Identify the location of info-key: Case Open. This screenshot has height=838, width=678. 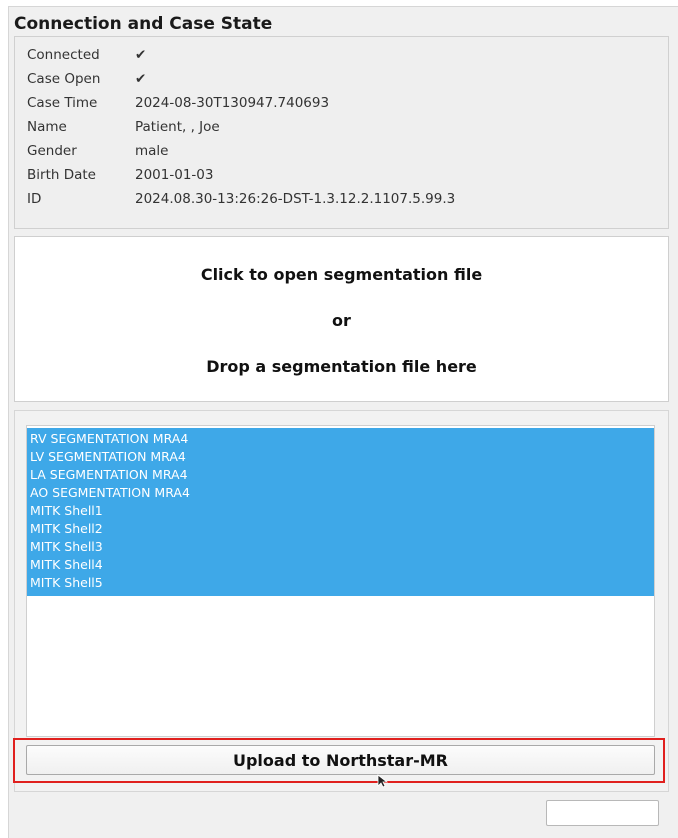
(64, 79).